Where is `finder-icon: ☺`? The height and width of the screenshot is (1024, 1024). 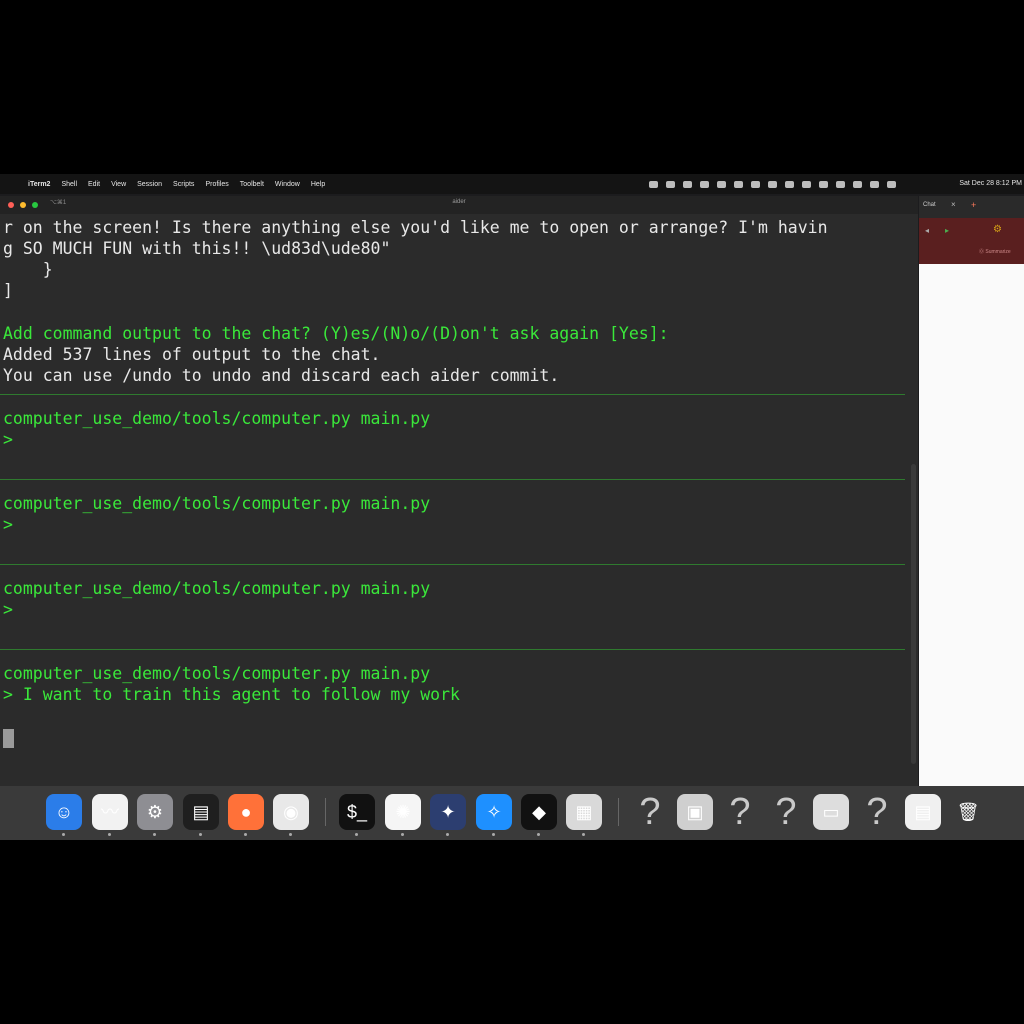
finder-icon: ☺ is located at coordinates (64, 812).